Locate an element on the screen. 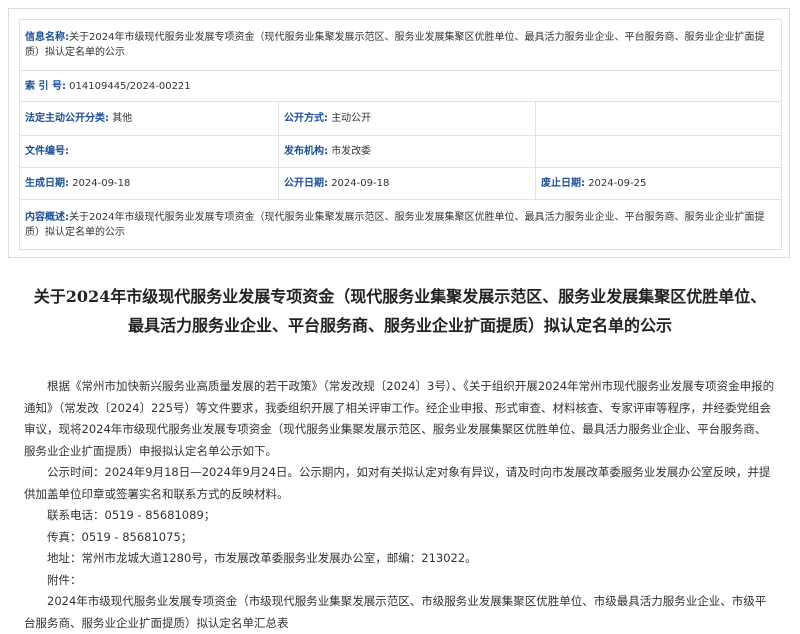 This screenshot has width=800, height=634. contact-fax: 传真：0519 - 85681075； is located at coordinates (120, 536).